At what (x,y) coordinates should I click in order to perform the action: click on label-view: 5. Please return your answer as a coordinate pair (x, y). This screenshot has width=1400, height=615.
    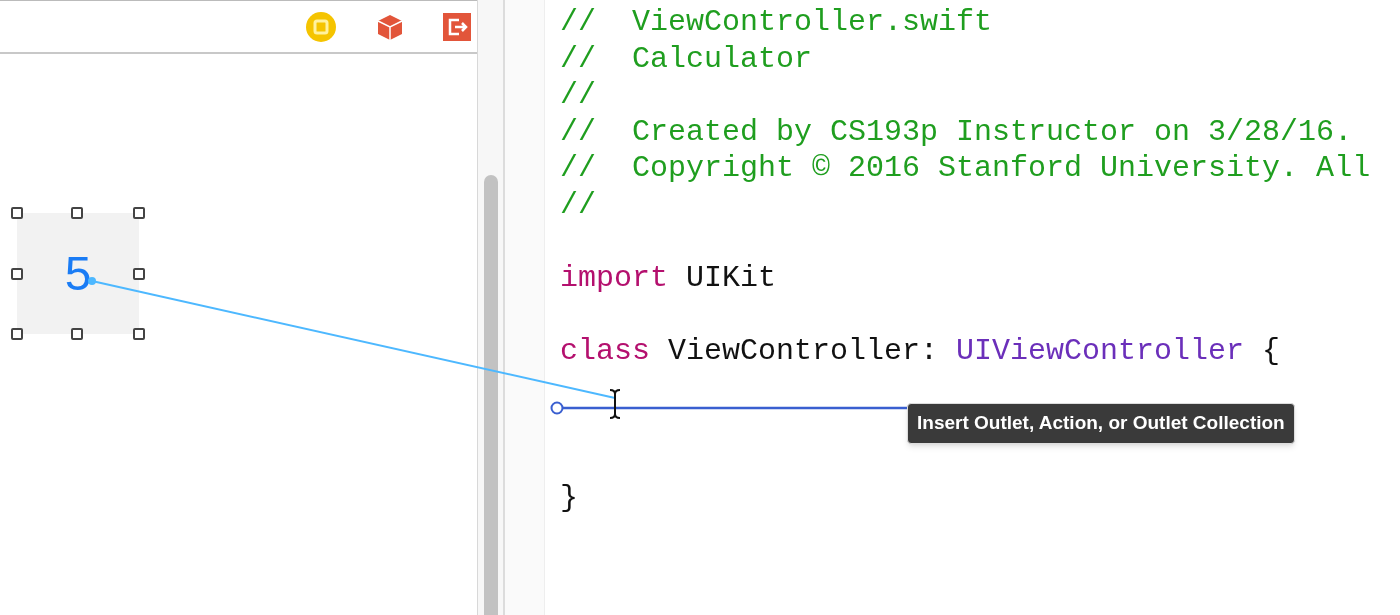
    Looking at the image, I should click on (78, 273).